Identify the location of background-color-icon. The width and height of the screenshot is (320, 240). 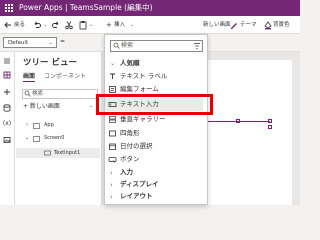
(268, 25).